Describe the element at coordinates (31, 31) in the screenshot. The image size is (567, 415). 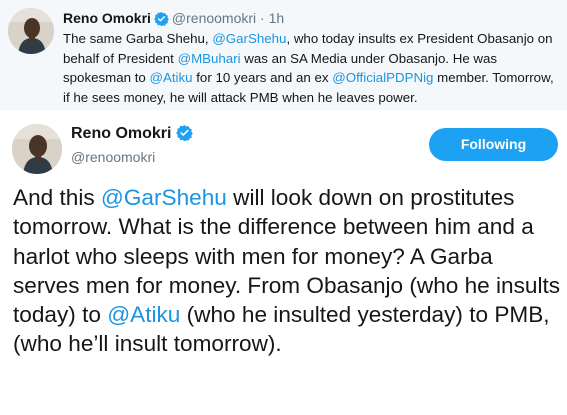
I see `parent-avatar` at that location.